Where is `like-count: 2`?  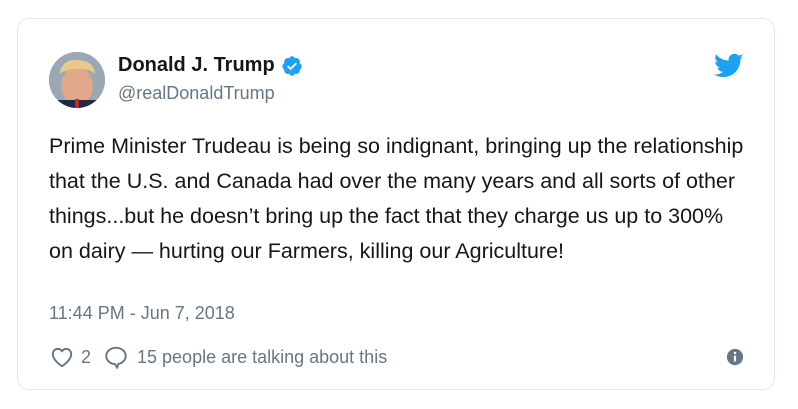
like-count: 2 is located at coordinates (86, 356).